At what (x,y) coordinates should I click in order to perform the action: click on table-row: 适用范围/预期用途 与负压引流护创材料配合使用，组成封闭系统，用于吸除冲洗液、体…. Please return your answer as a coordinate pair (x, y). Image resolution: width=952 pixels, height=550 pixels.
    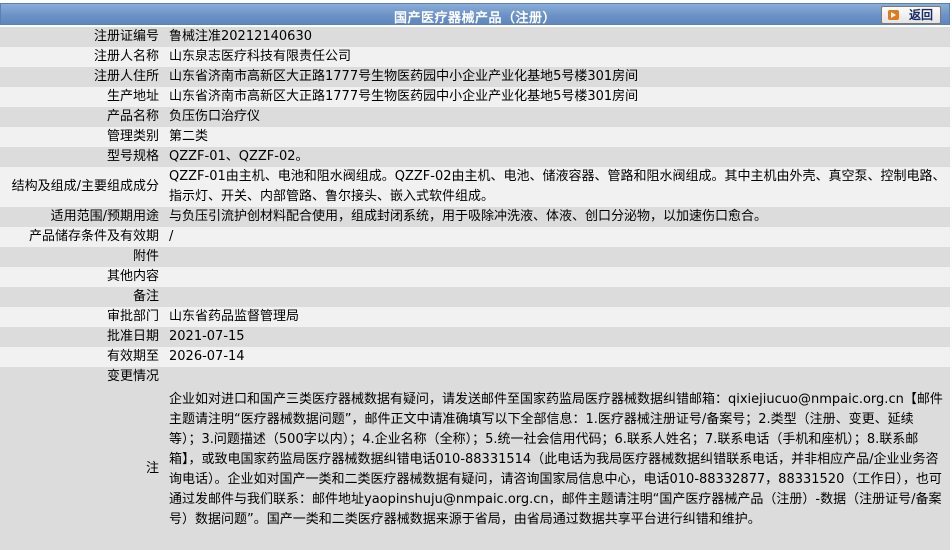
    Looking at the image, I should click on (475, 217).